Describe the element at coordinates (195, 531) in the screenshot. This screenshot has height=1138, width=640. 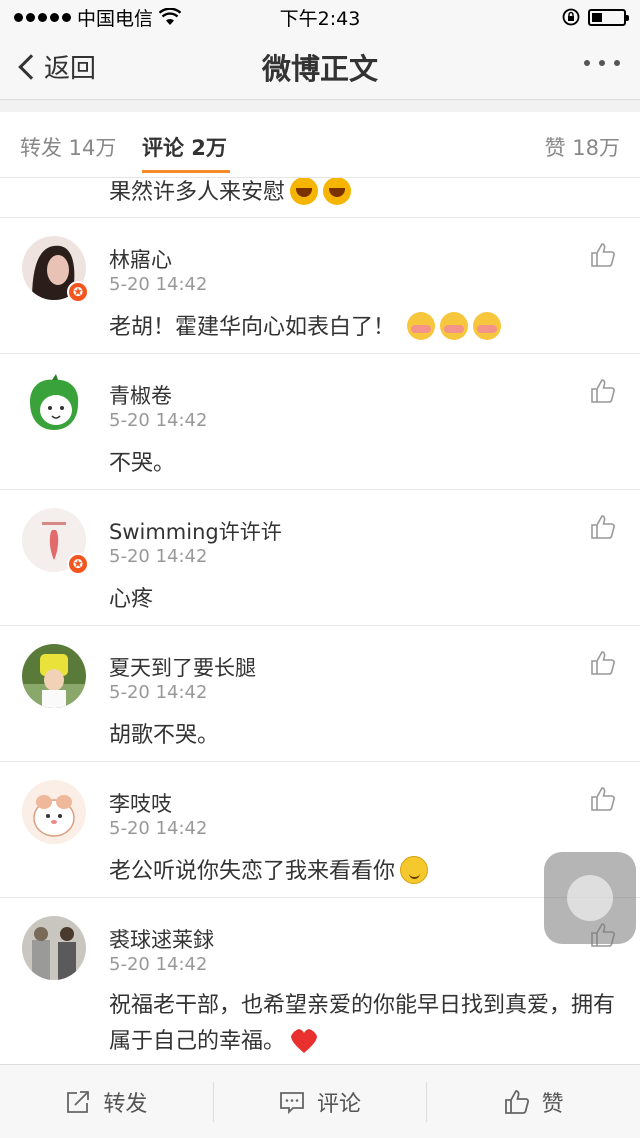
I see `comment-username: Swimming许许许` at that location.